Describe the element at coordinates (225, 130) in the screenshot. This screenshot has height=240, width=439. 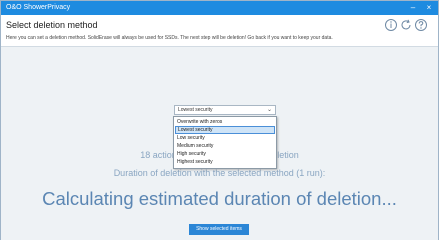
I see `option-lowest-security: Lowest security` at that location.